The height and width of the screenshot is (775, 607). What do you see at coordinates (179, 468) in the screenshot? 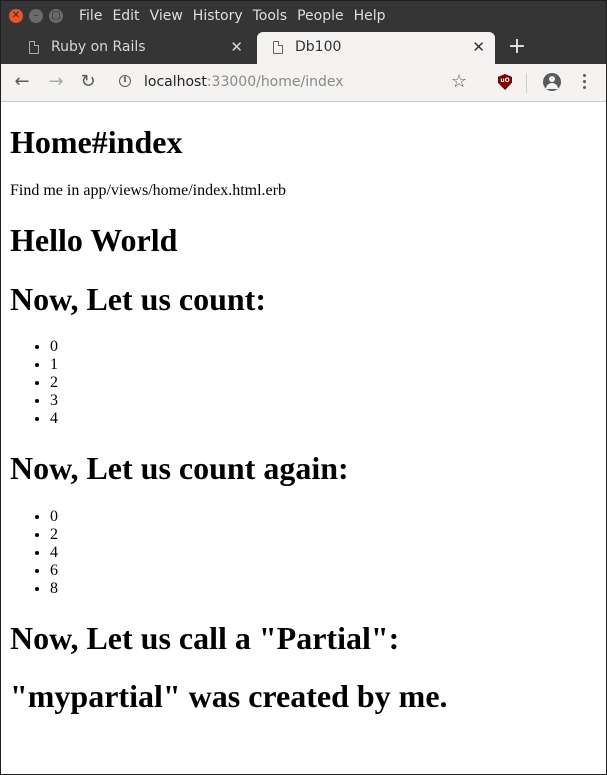
I see `count-again-heading: Now, Let us count again:` at bounding box center [179, 468].